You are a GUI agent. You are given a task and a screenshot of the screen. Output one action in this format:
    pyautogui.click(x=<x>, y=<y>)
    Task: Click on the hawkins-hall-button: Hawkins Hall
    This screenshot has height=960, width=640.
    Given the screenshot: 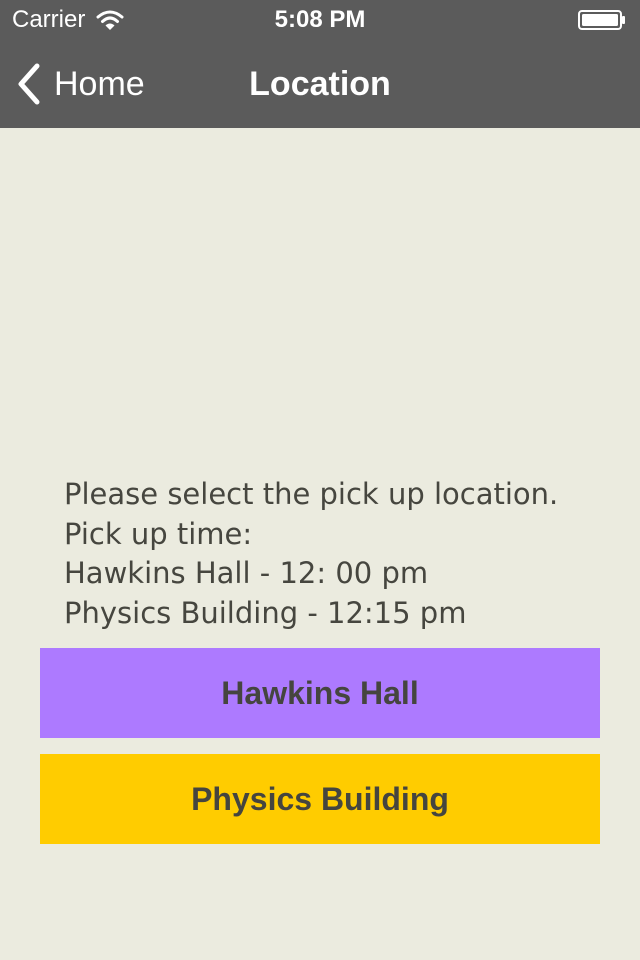 What is the action you would take?
    pyautogui.click(x=320, y=693)
    